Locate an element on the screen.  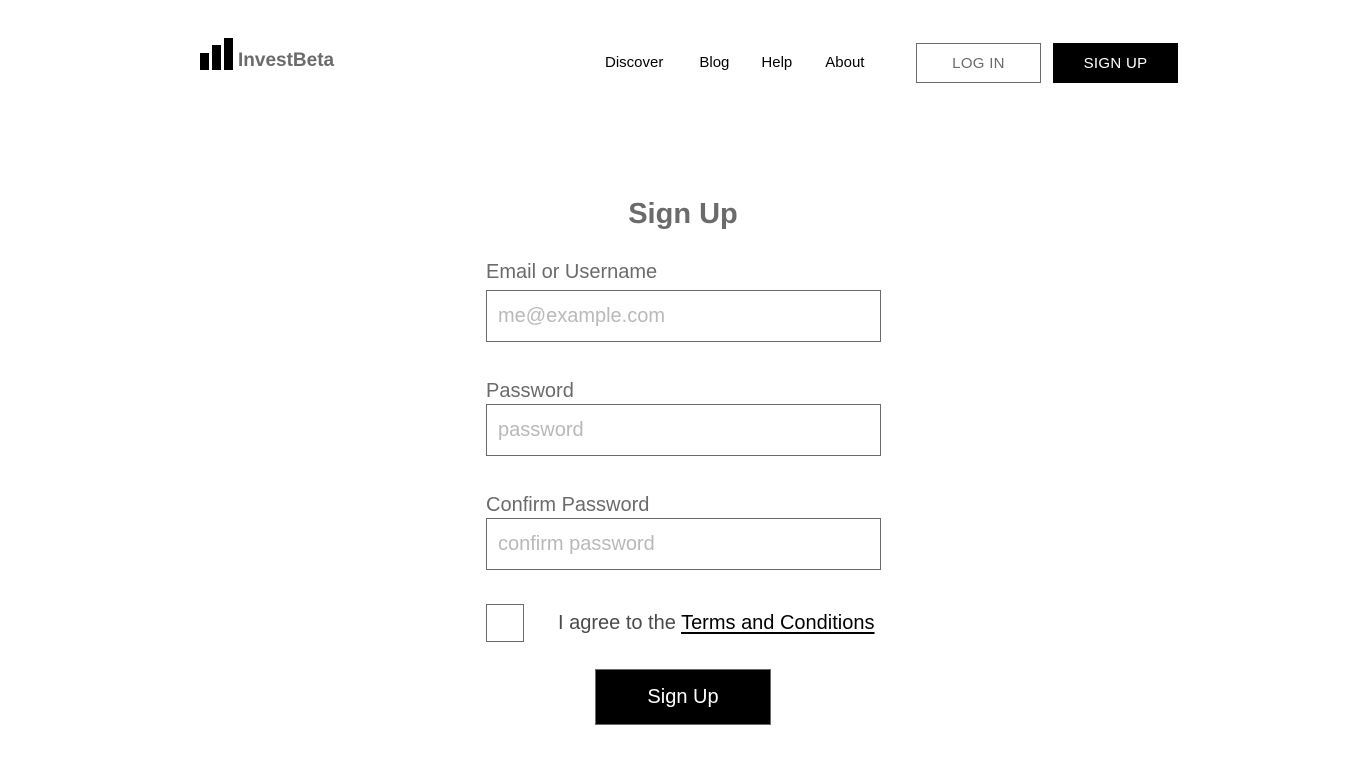
terms-checkbox is located at coordinates (505, 623).